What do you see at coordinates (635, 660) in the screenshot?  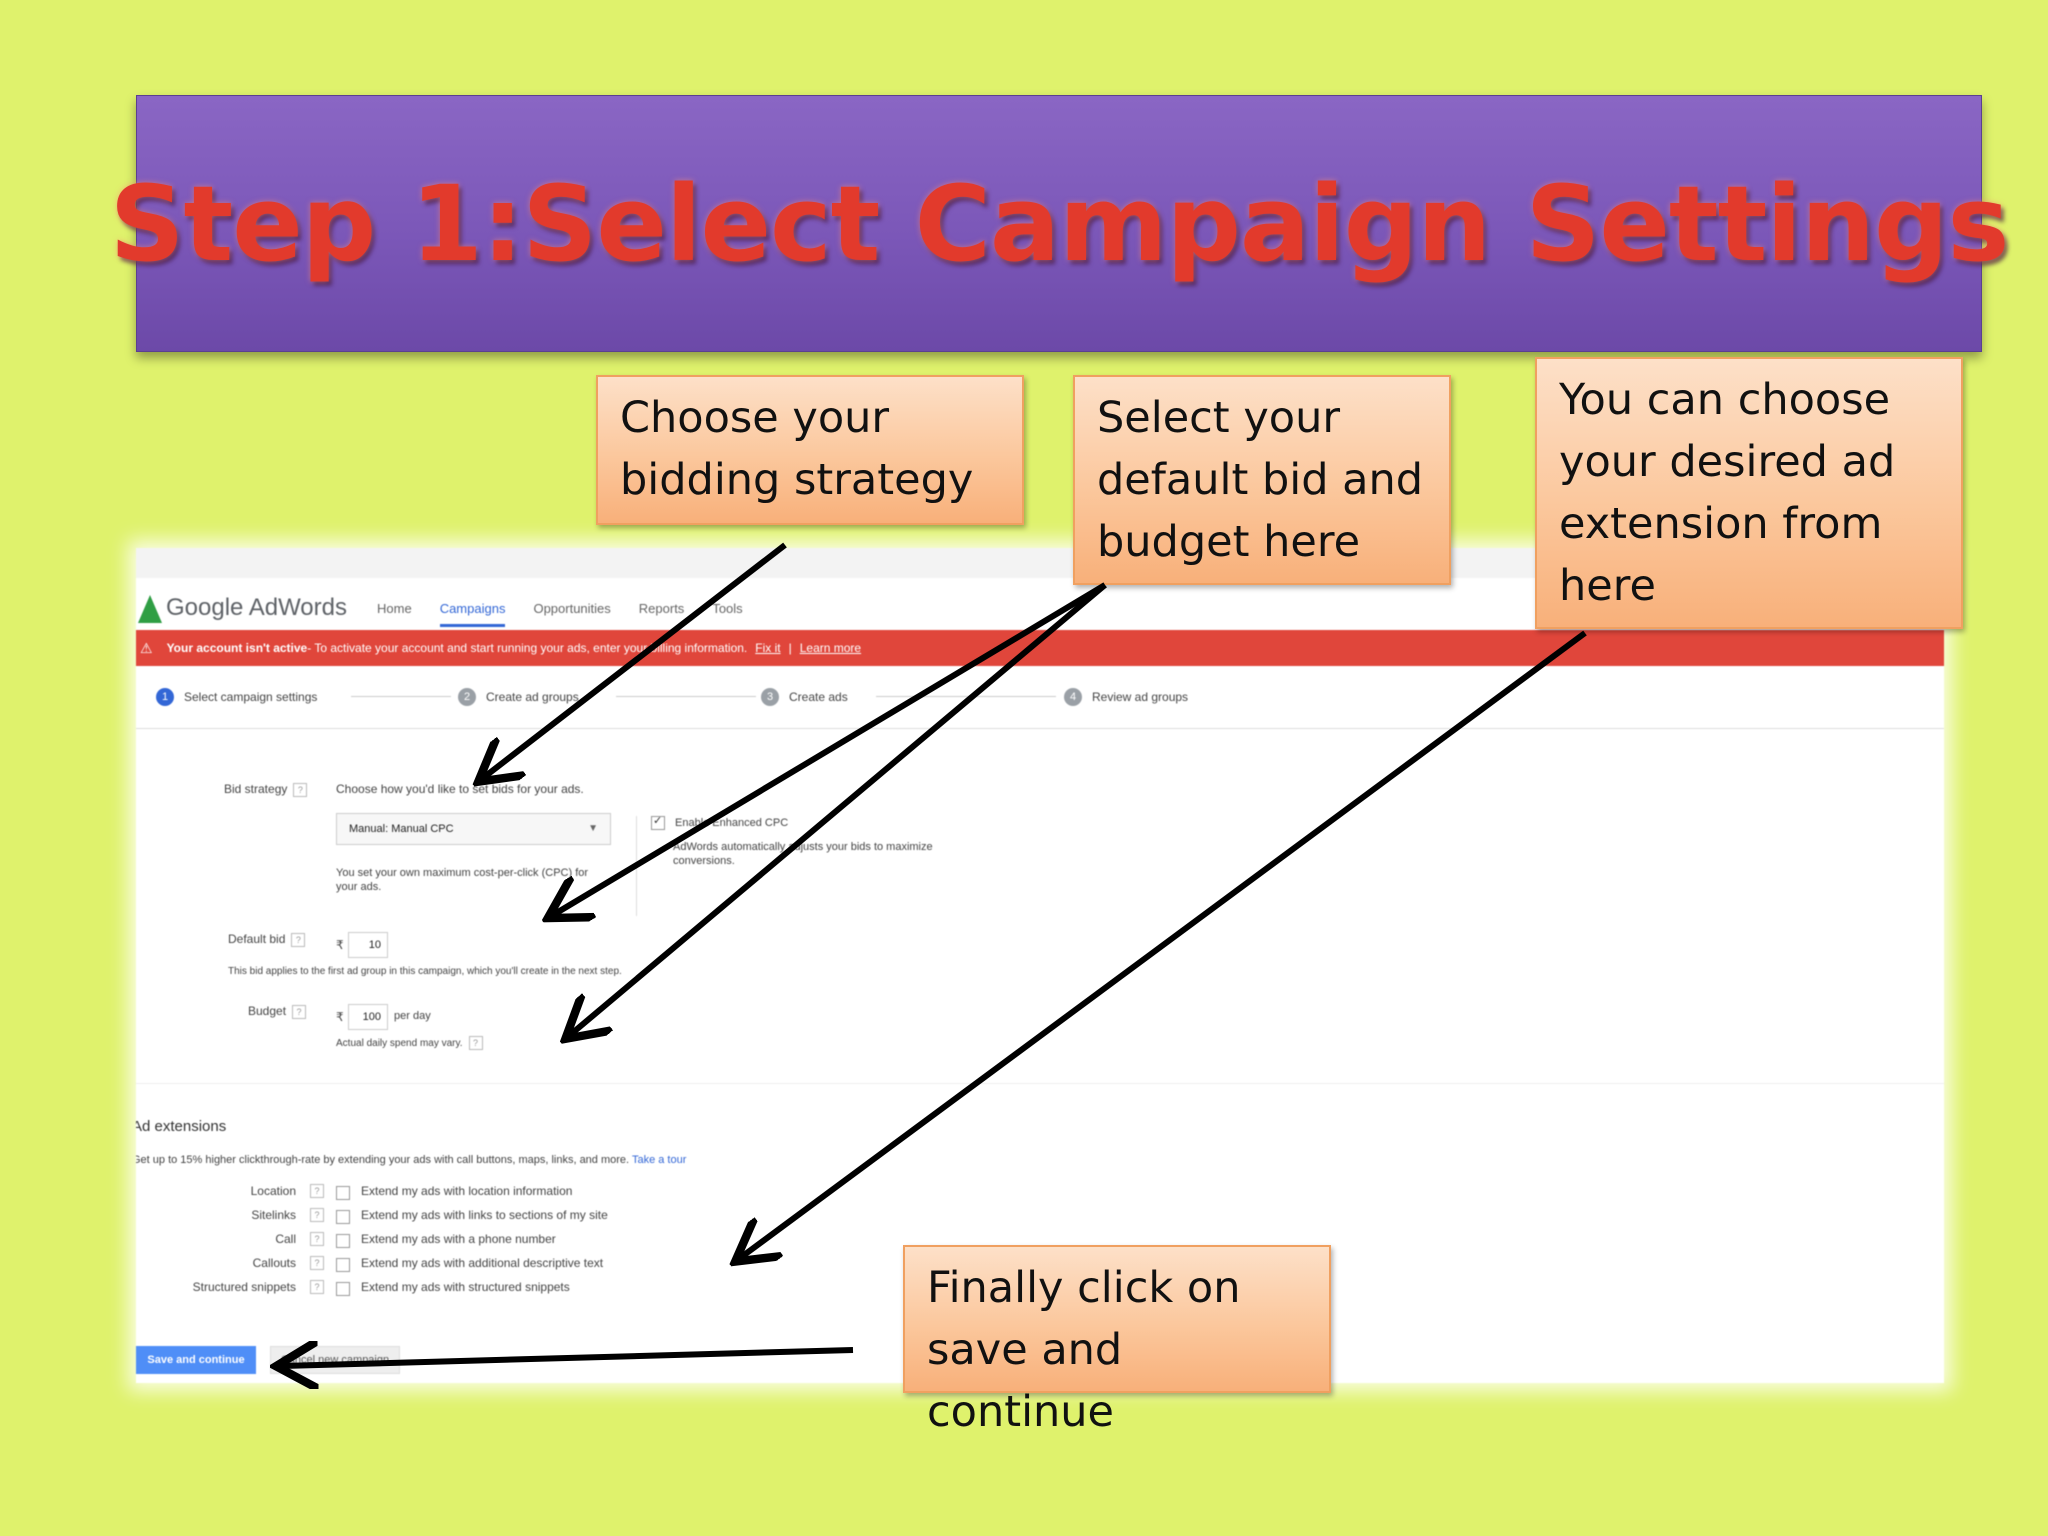 I see `arrow-to-bid-strategy` at bounding box center [635, 660].